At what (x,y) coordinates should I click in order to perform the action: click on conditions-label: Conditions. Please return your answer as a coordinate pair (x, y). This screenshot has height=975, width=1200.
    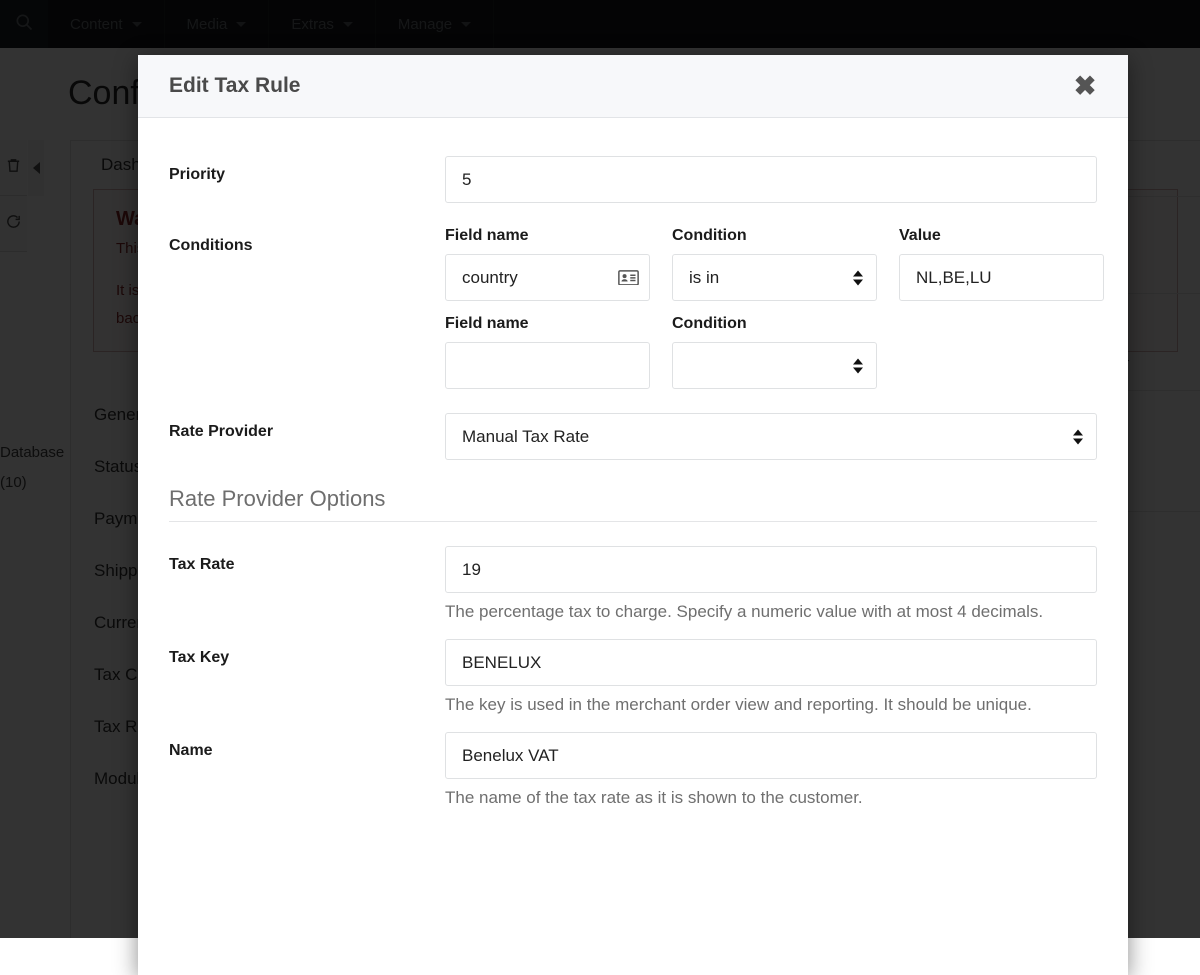
    Looking at the image, I should click on (307, 308).